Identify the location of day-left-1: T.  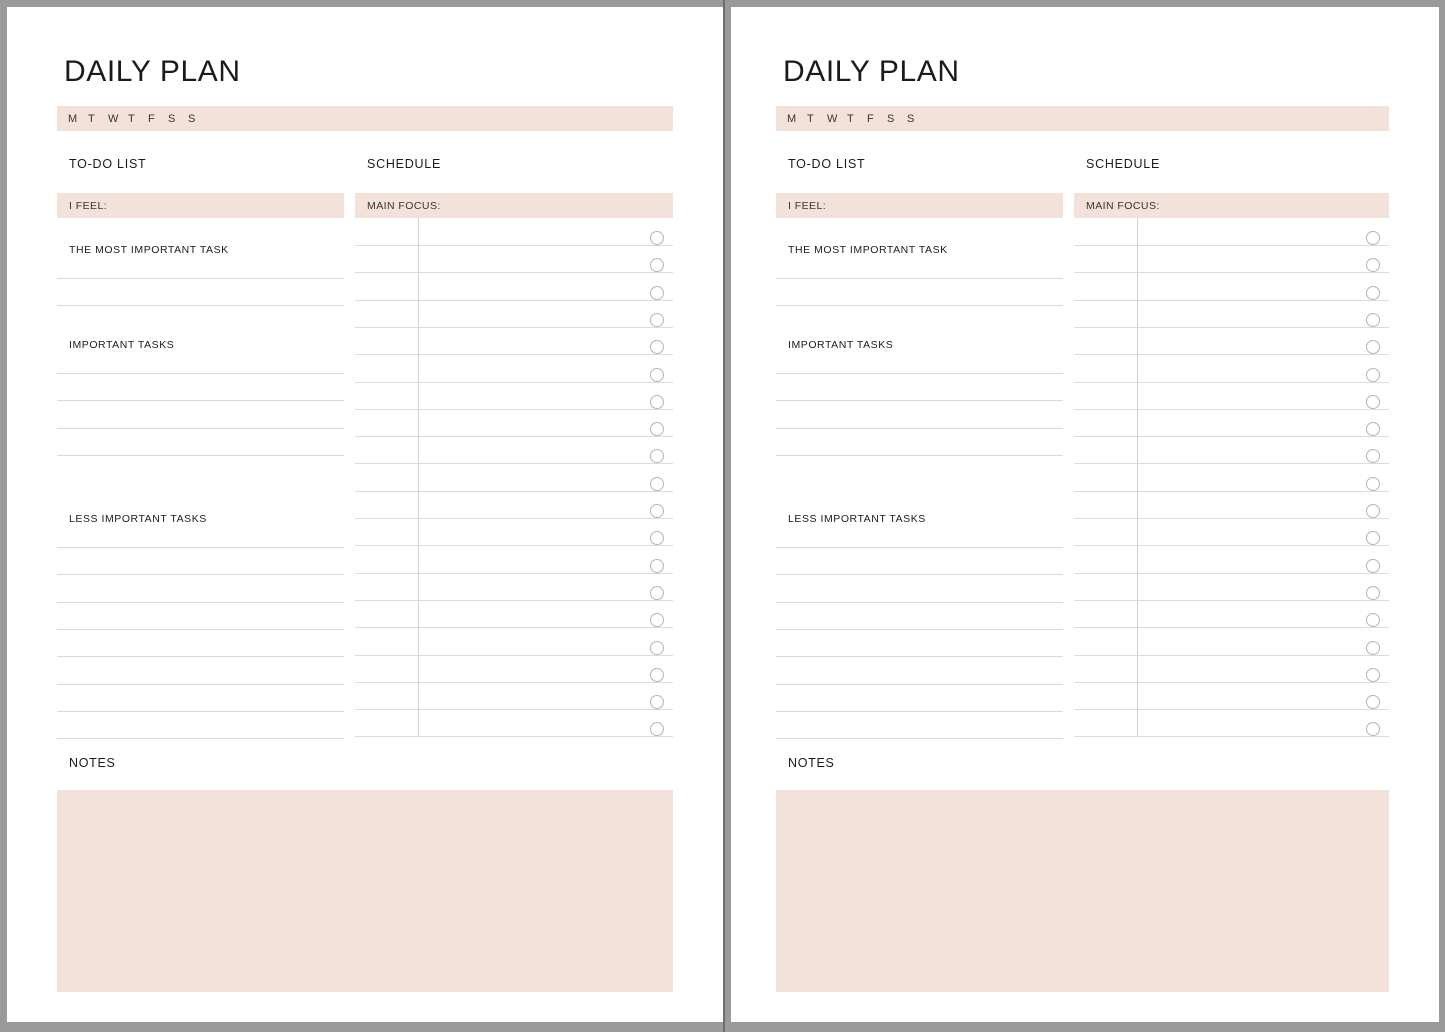
(98, 119).